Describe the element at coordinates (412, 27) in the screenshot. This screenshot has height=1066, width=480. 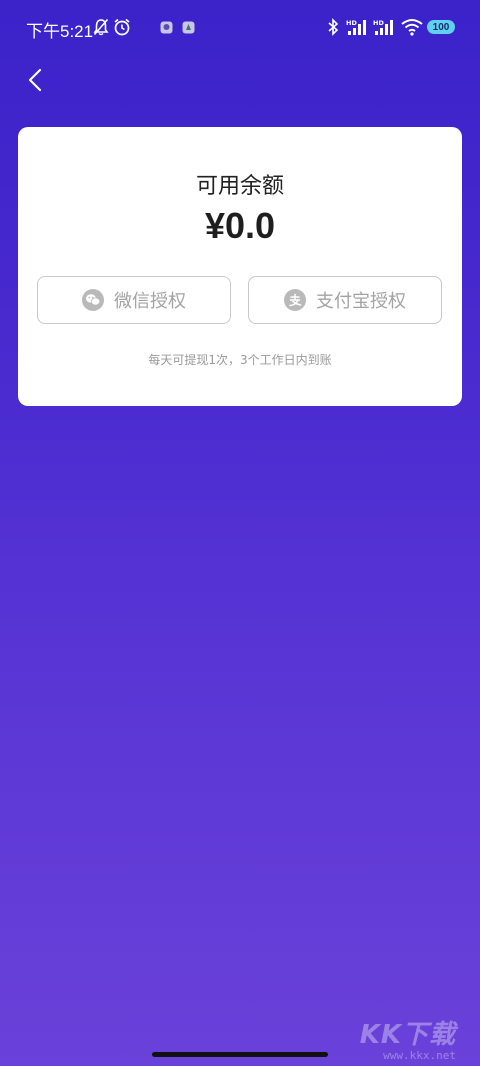
I see `wifi-icon` at that location.